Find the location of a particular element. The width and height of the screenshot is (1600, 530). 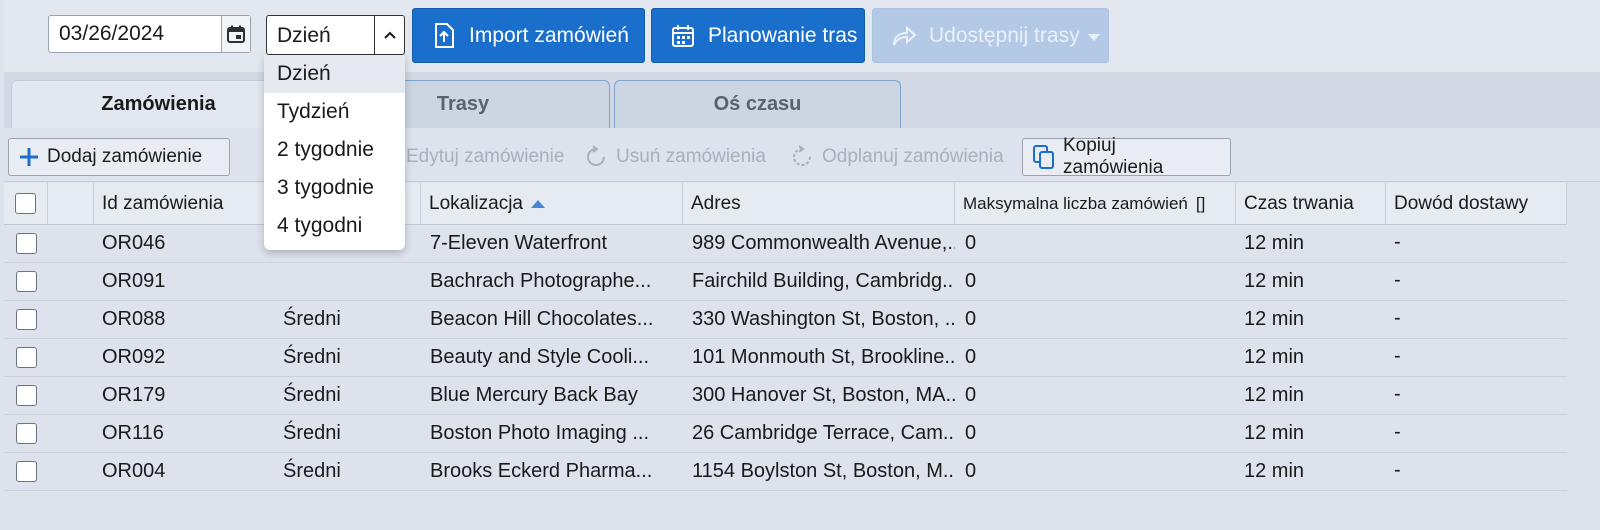

import-orders-button: Import zamówień is located at coordinates (528, 35).